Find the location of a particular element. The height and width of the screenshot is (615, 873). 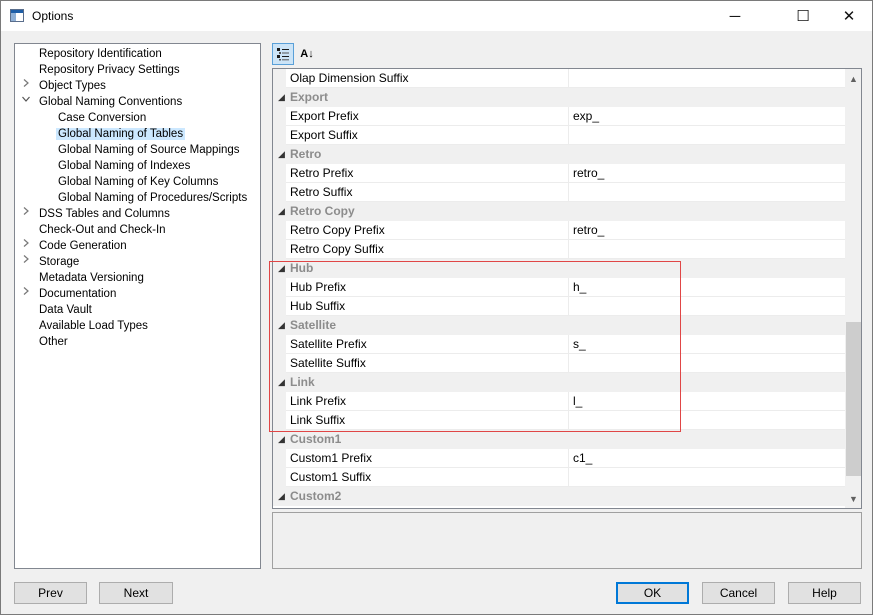

property-row: Custom1 Prefix c1_ is located at coordinates (559, 458).